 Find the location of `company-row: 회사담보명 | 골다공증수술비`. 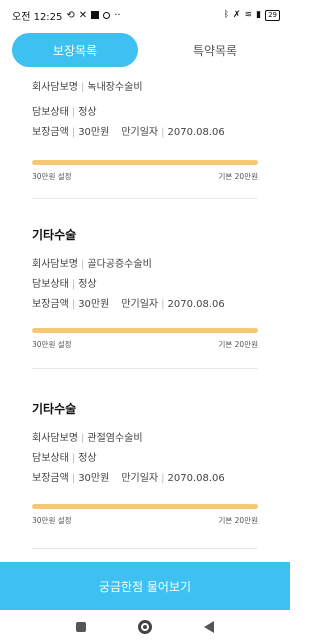

company-row: 회사담보명 | 골다공증수술비 is located at coordinates (92, 264).